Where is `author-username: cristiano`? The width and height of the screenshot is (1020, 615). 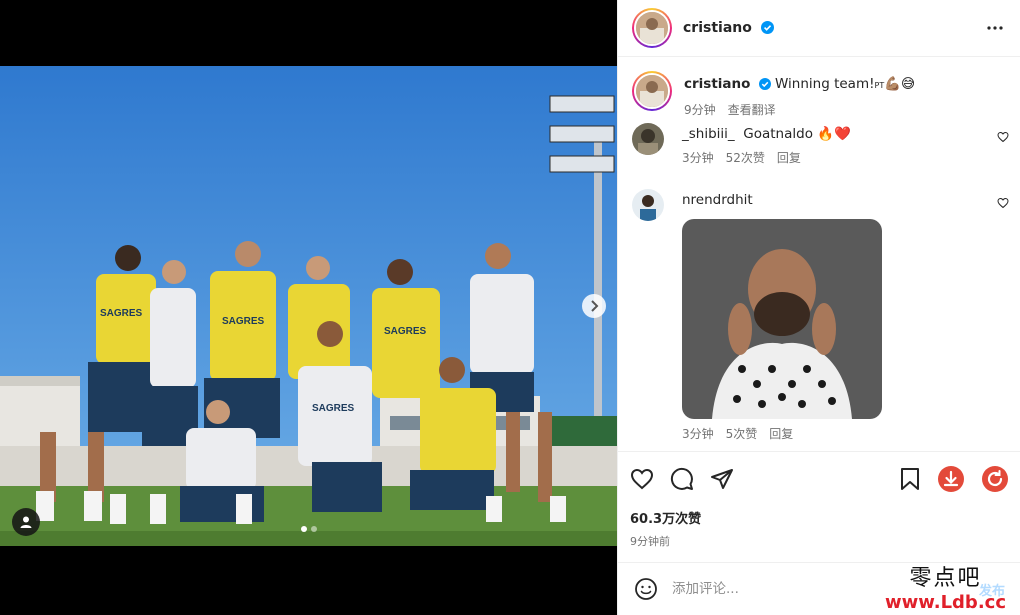
author-username: cristiano is located at coordinates (728, 28).